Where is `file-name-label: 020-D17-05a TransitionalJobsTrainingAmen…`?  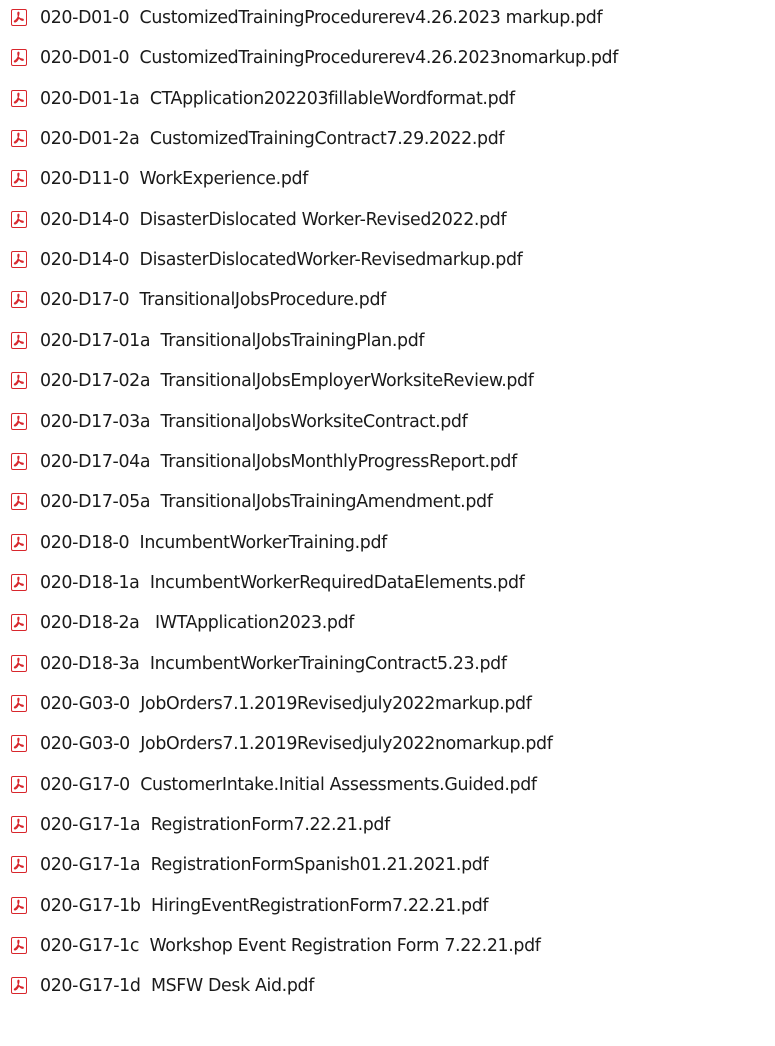
file-name-label: 020-D17-05a TransitionalJobsTrainingAmen… is located at coordinates (266, 502).